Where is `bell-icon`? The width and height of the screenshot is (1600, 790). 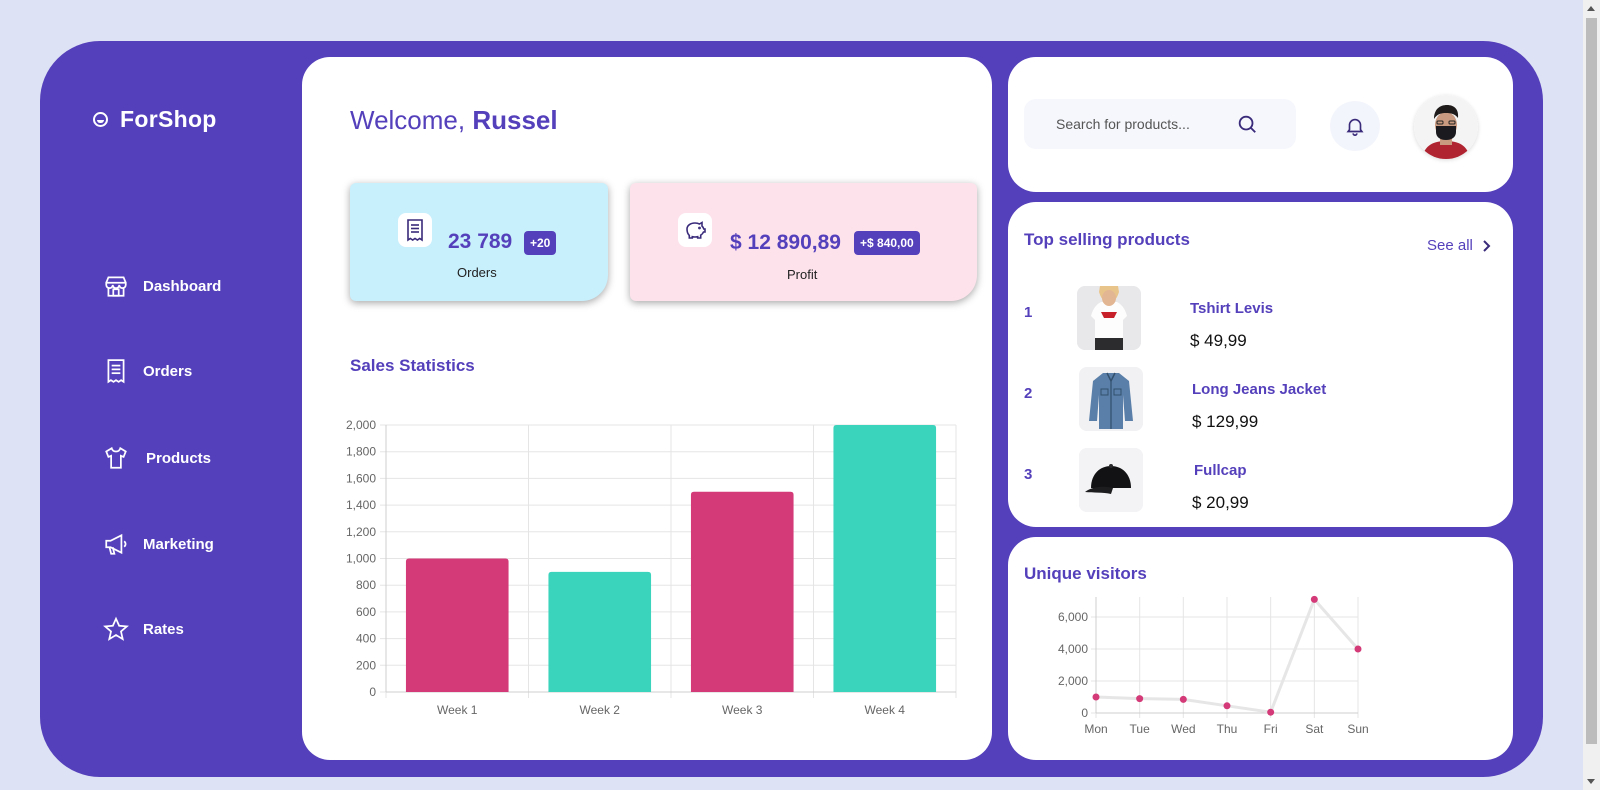 bell-icon is located at coordinates (1355, 127).